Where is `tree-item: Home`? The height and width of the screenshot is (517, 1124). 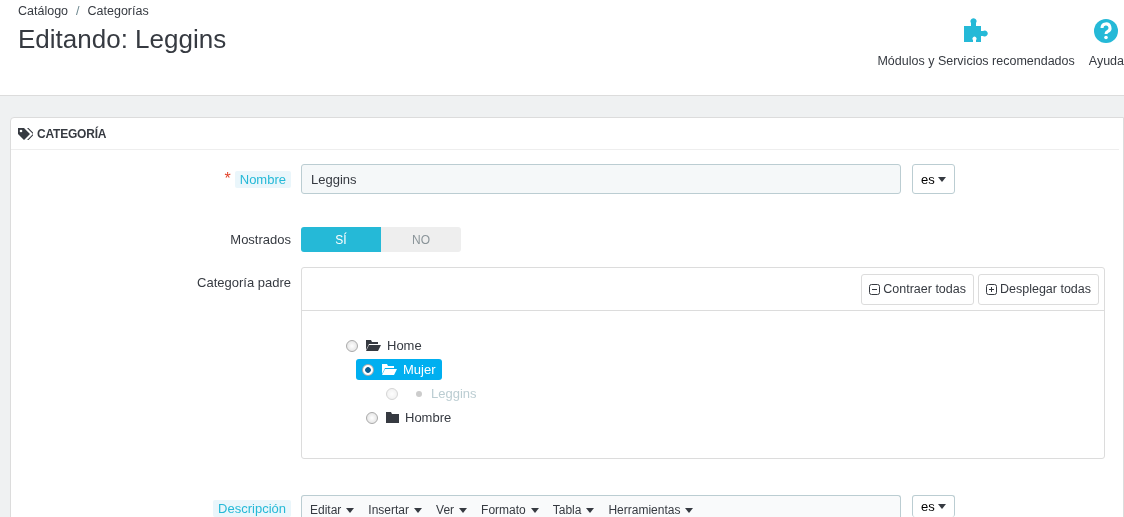 tree-item: Home is located at coordinates (404, 345).